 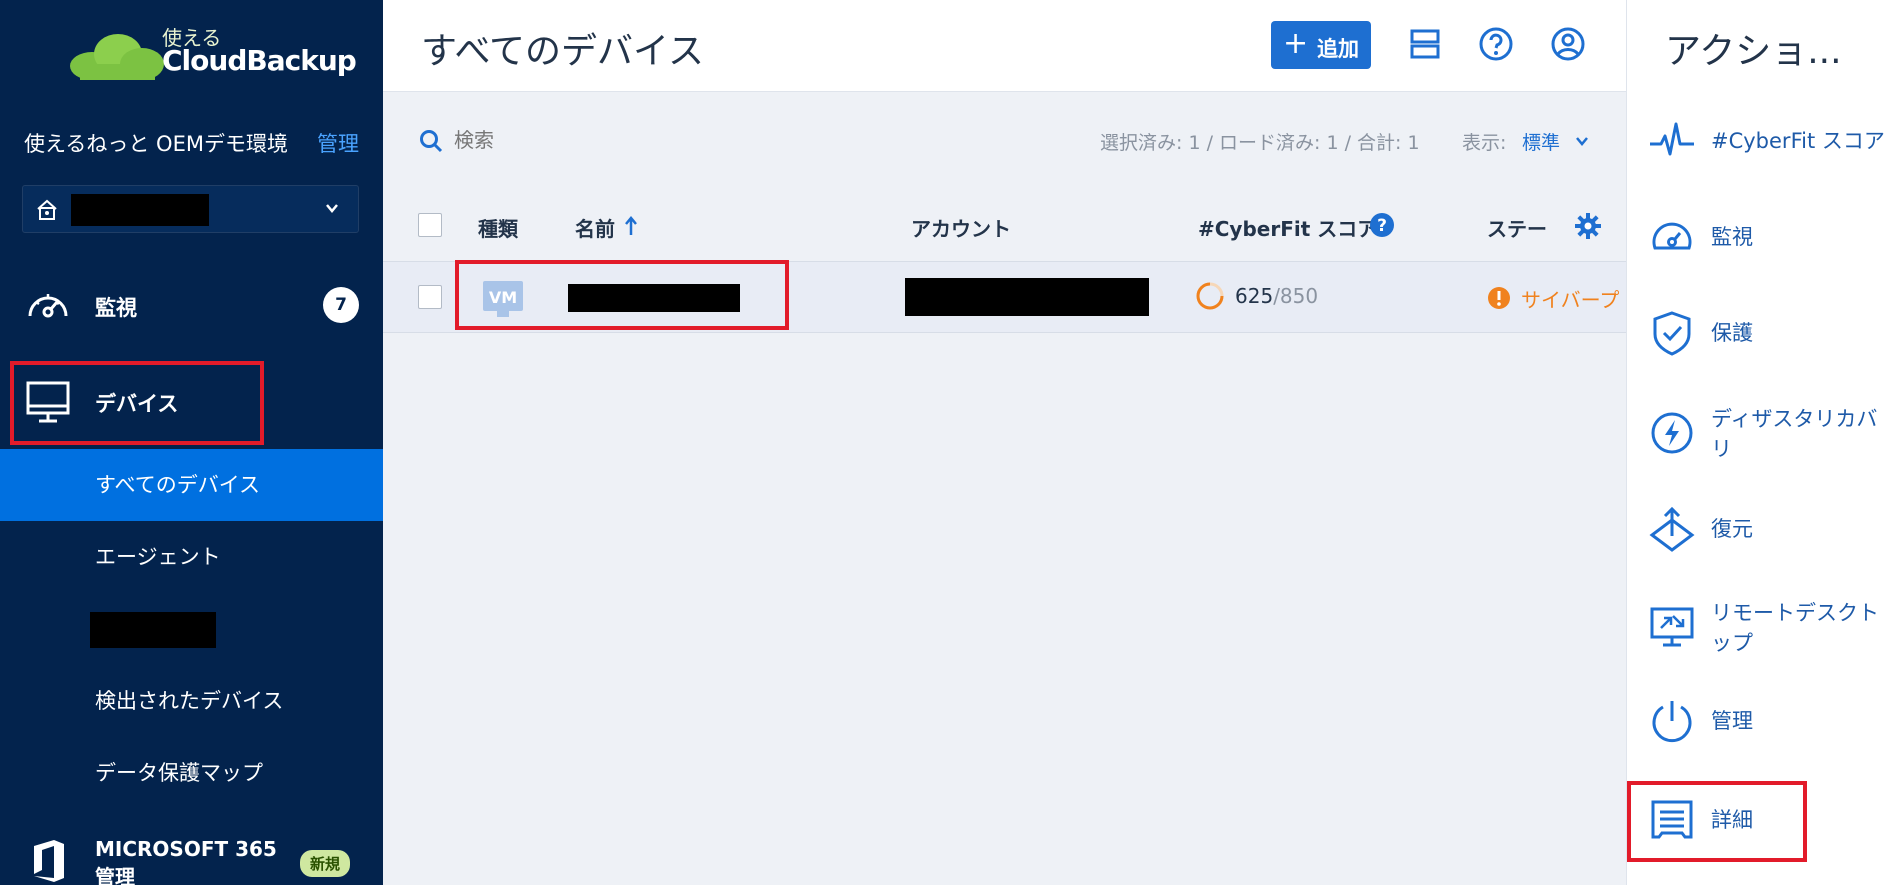 What do you see at coordinates (1672, 529) in the screenshot?
I see `restore-icon` at bounding box center [1672, 529].